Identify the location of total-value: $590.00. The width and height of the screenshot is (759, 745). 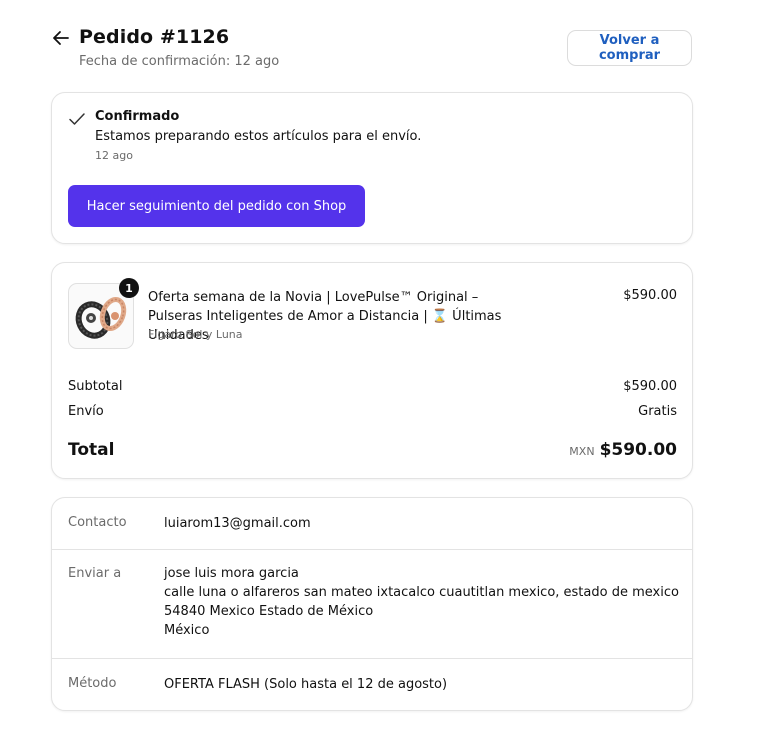
(638, 450).